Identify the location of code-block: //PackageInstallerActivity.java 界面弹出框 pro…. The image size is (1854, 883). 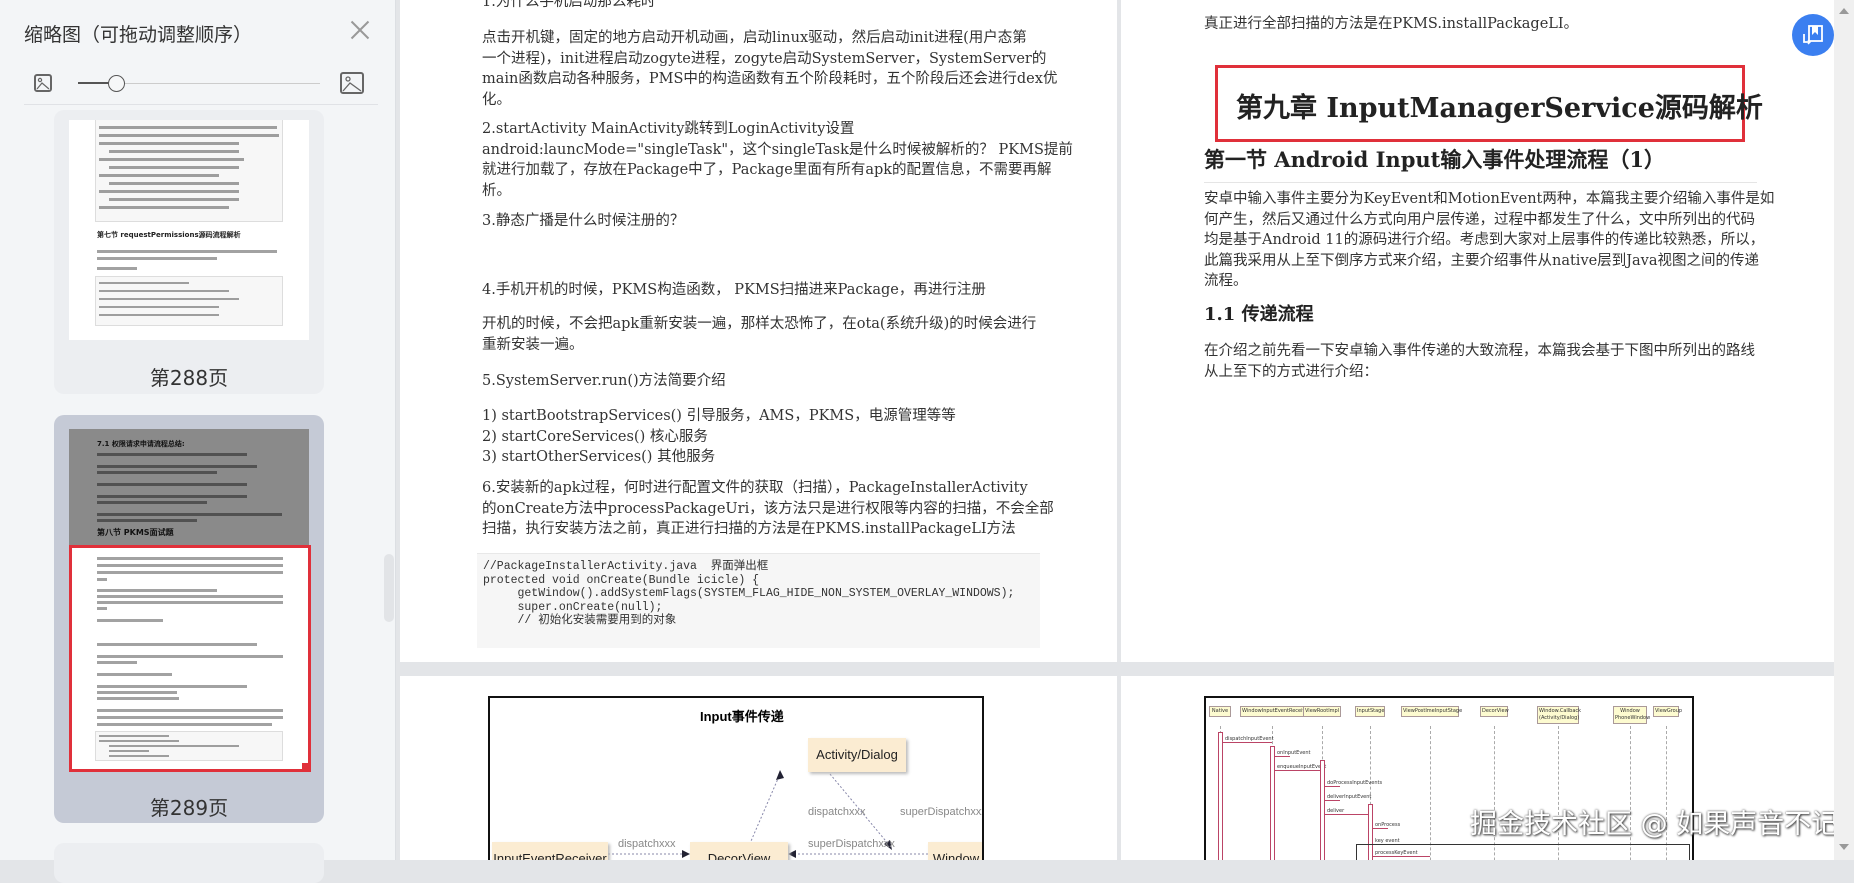
(758, 600).